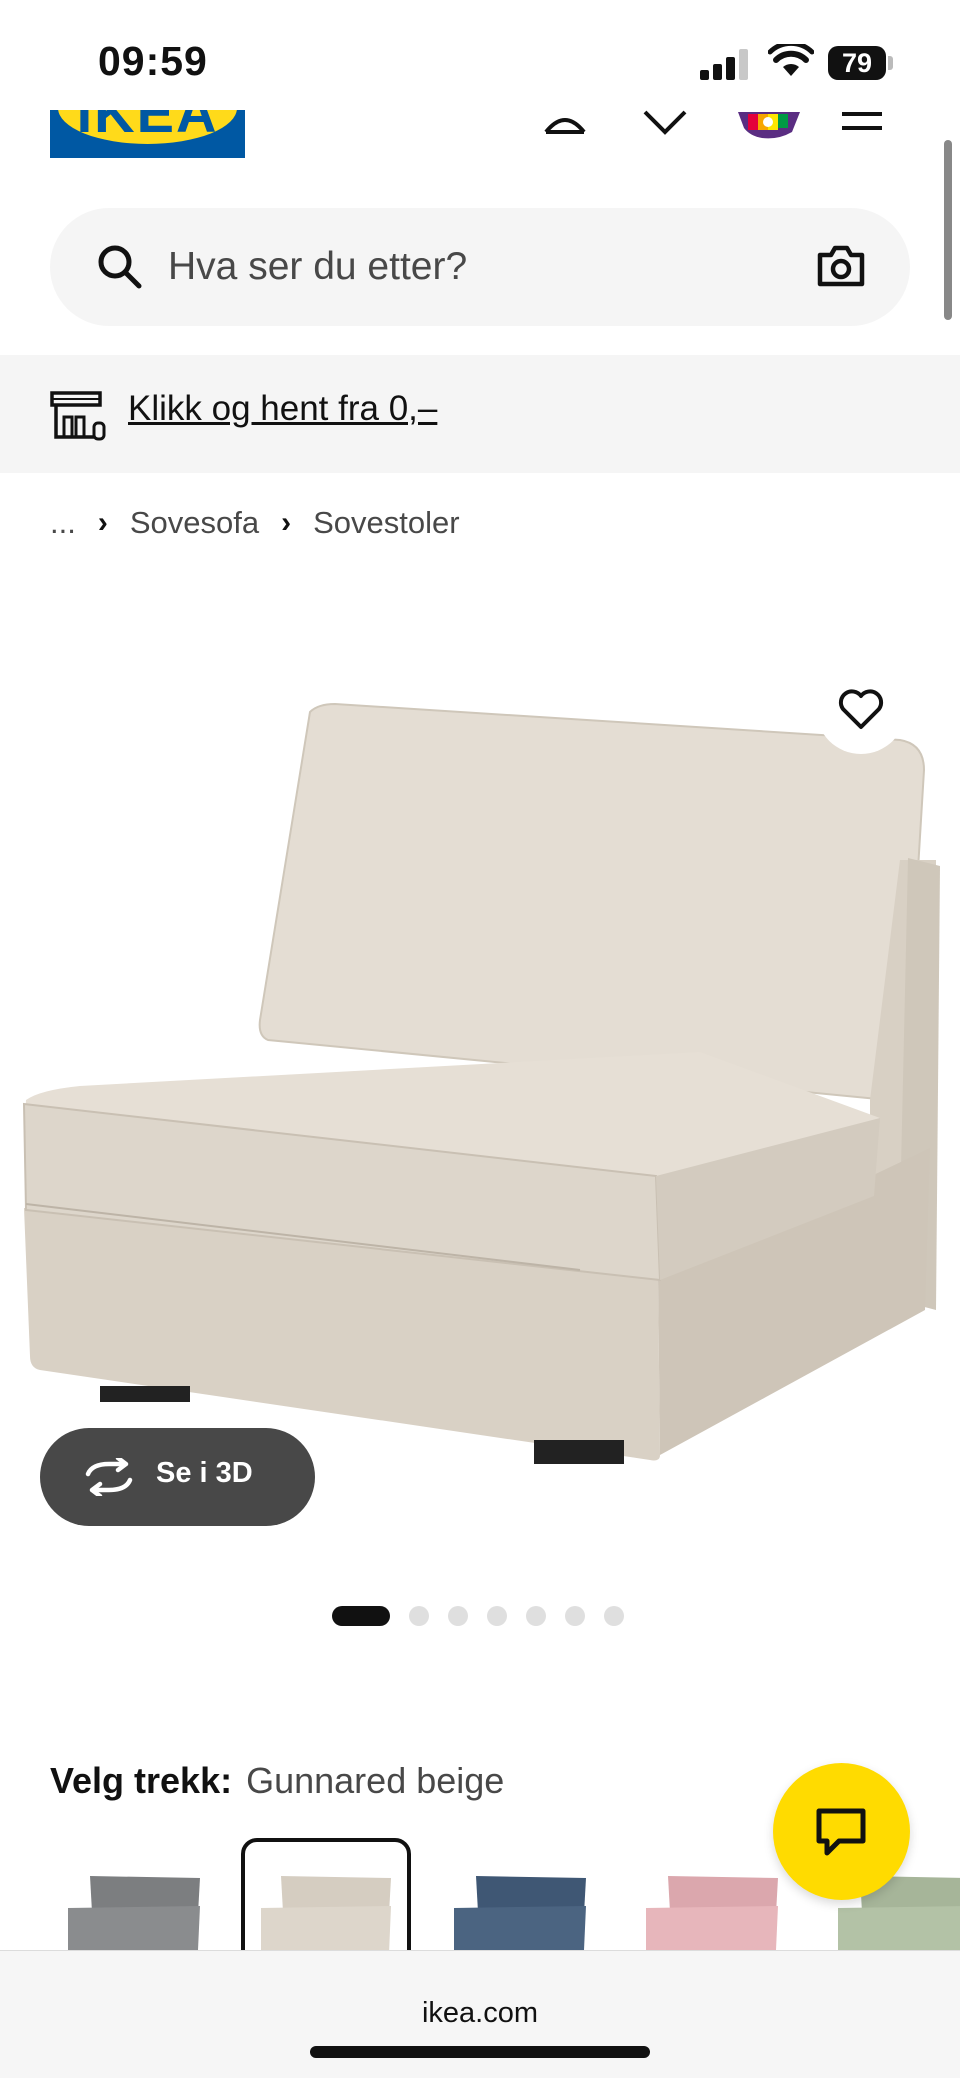  I want to click on search-bar, so click(480, 267).